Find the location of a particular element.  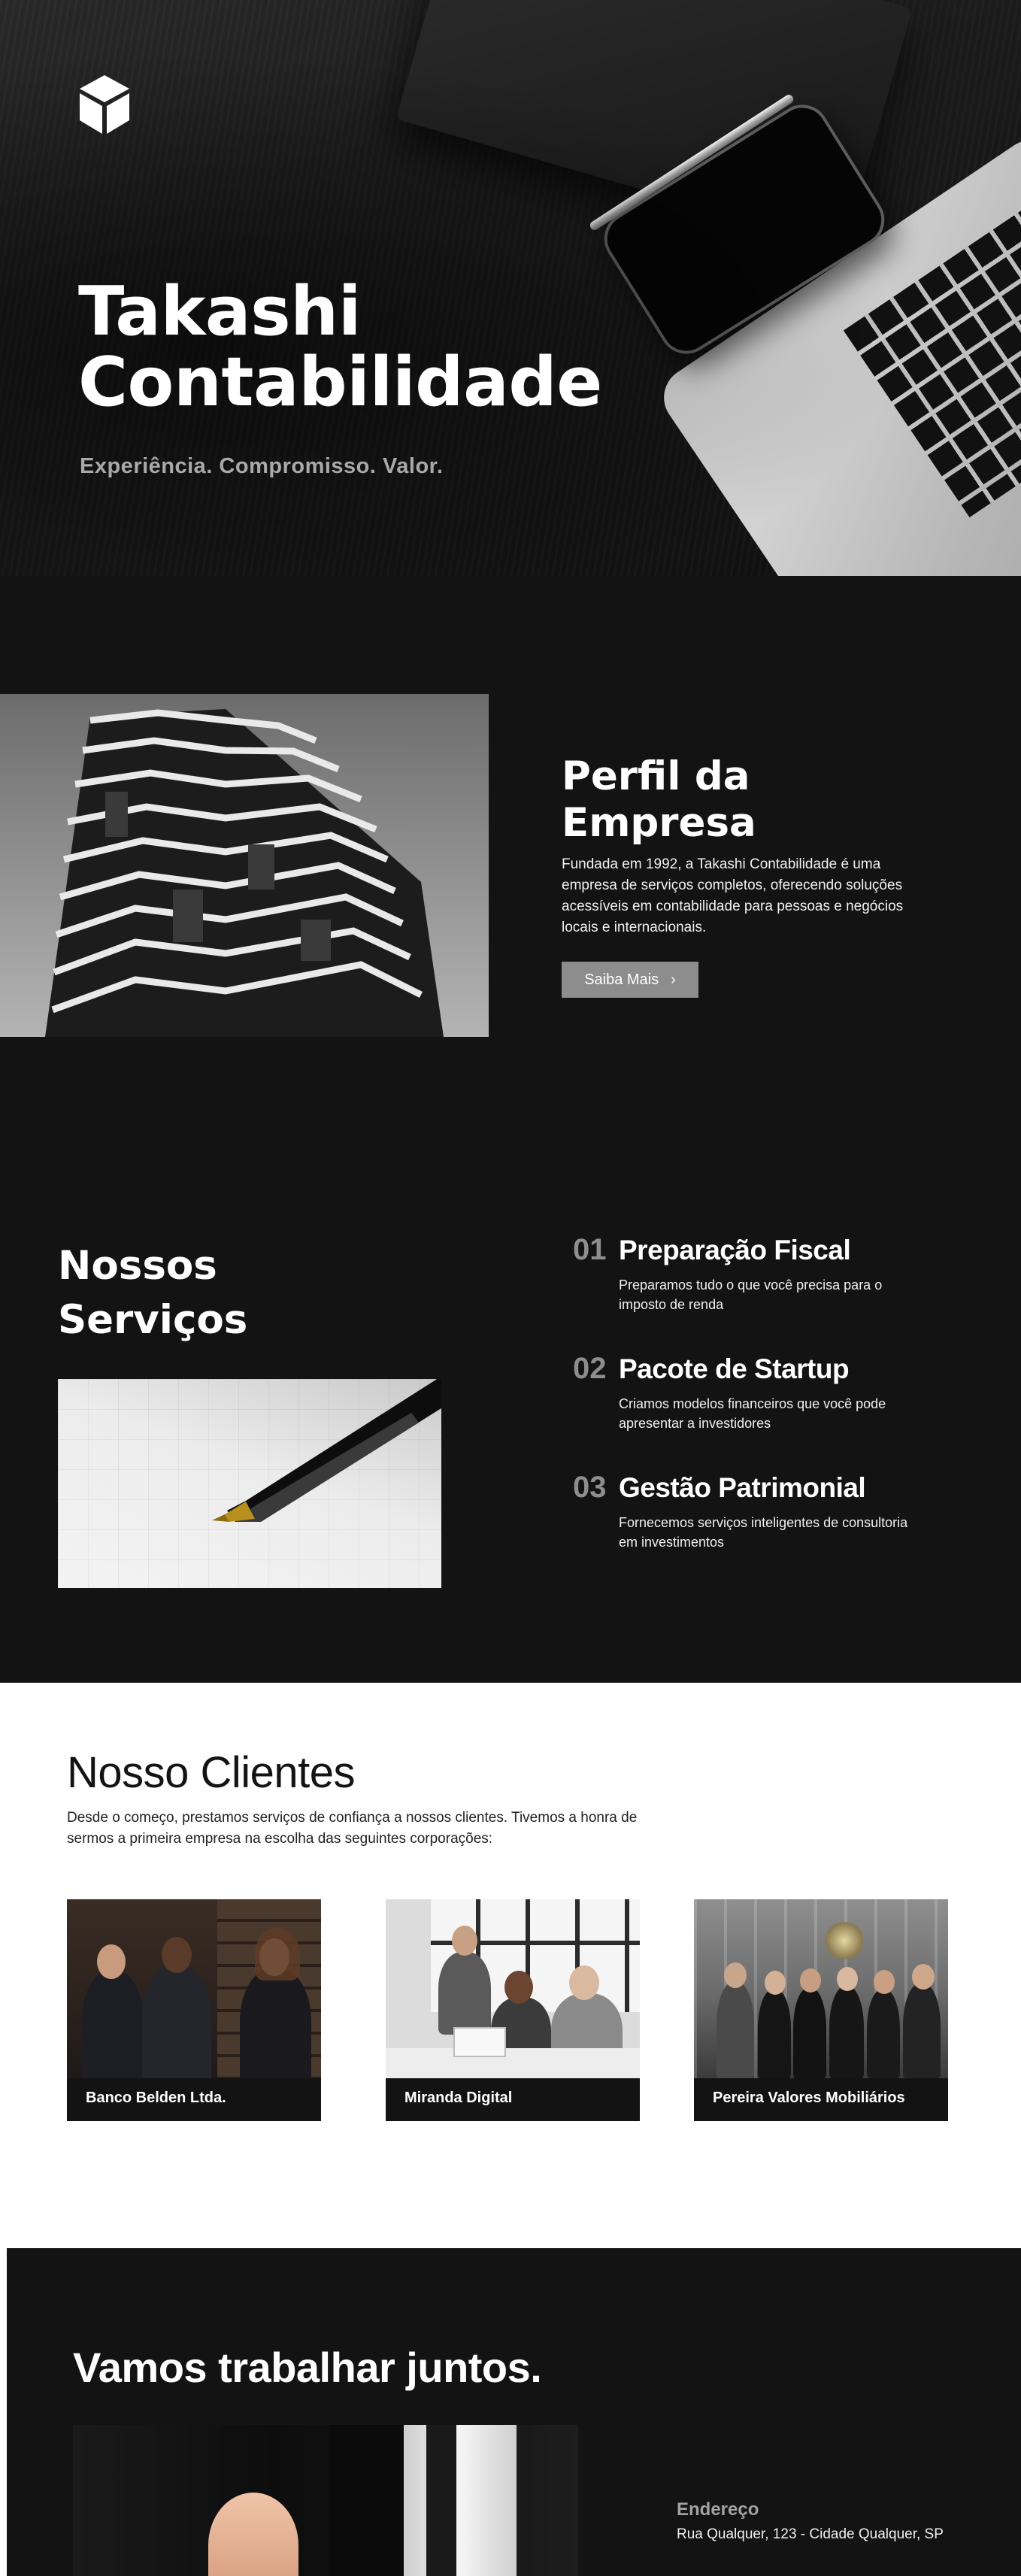

hero-tagline: Experiência. Compromisso. Valor. is located at coordinates (262, 466).